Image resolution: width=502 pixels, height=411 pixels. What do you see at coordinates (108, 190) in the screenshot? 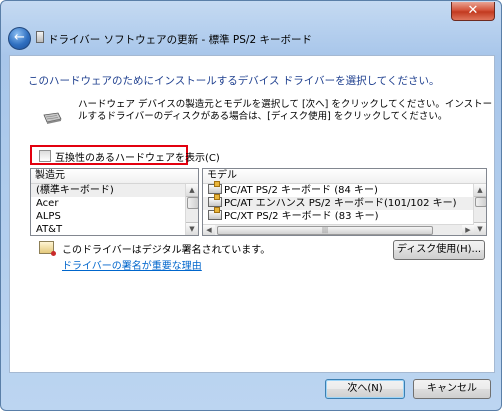
I see `list-item: (標準キーボード)` at bounding box center [108, 190].